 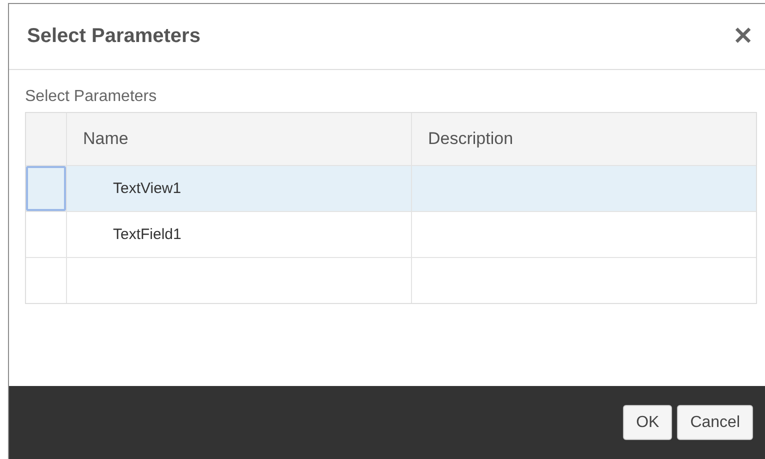 What do you see at coordinates (147, 234) in the screenshot?
I see `table-cell: TextField1` at bounding box center [147, 234].